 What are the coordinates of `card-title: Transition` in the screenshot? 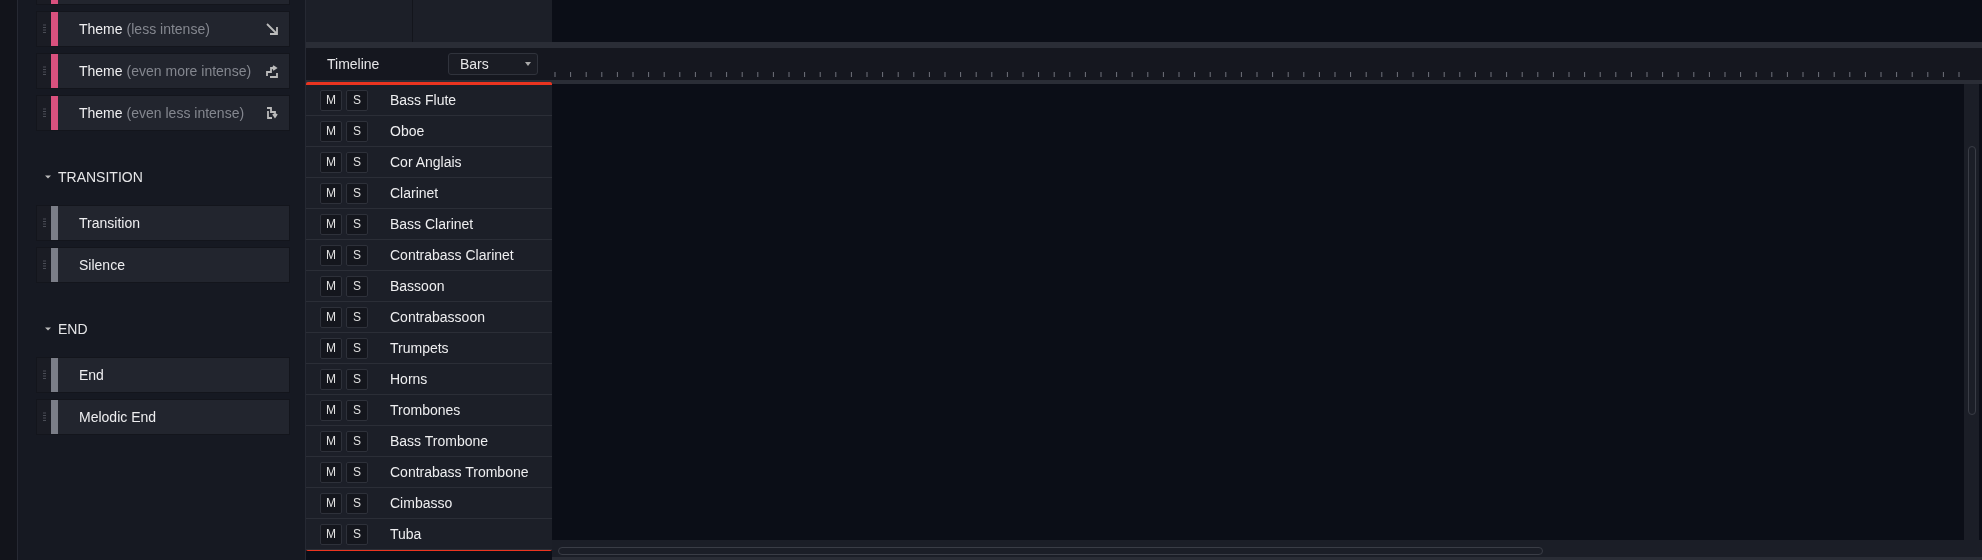 It's located at (109, 223).